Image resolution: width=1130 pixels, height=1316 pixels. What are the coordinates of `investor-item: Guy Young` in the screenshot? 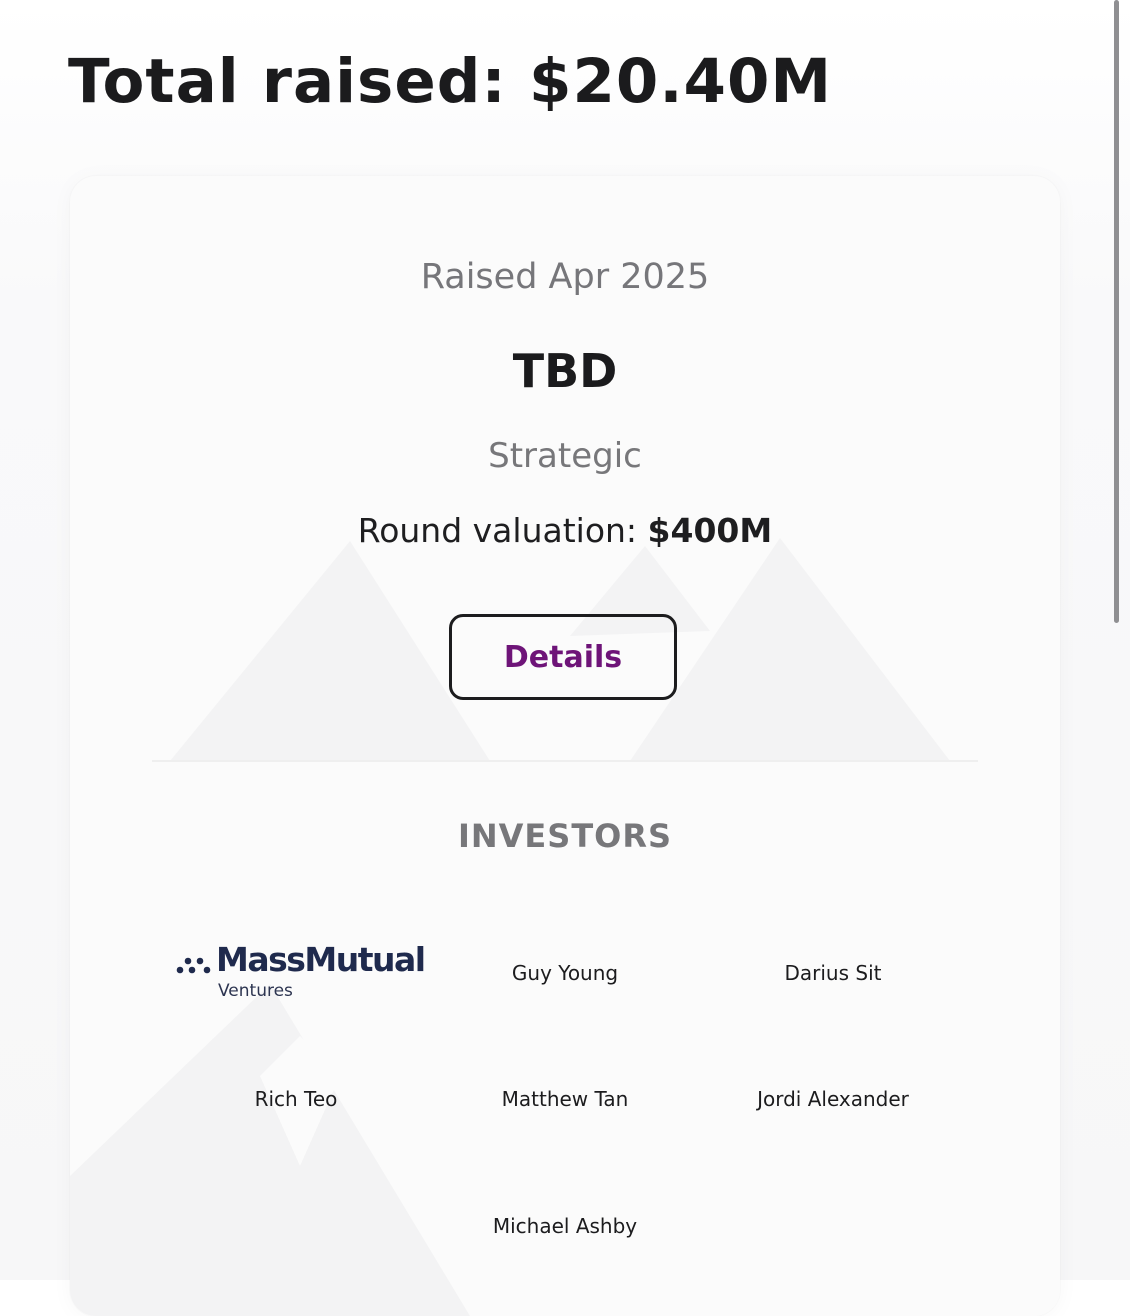 It's located at (565, 973).